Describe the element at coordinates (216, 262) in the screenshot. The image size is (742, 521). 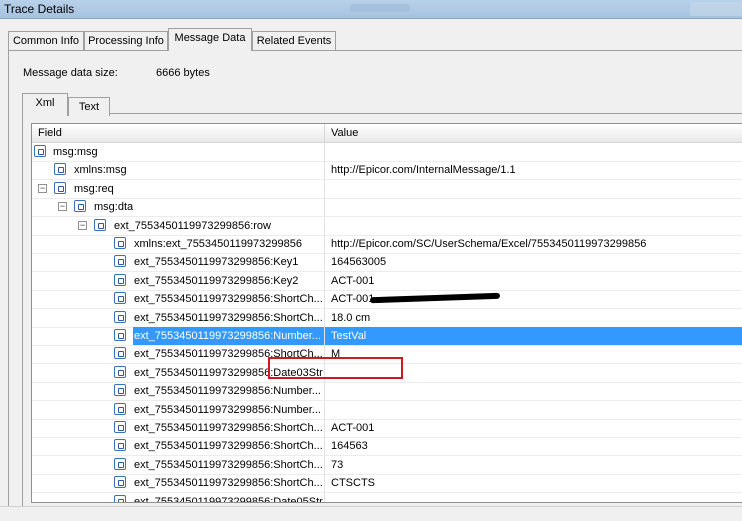
I see `field-cell: ext_7553450119973299856:Key1` at that location.